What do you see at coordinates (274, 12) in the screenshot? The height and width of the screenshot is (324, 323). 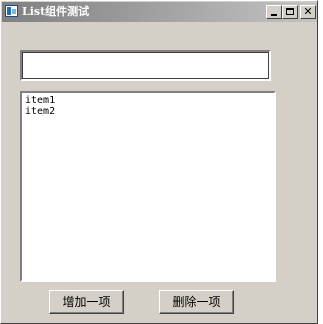 I see `minimize-button` at bounding box center [274, 12].